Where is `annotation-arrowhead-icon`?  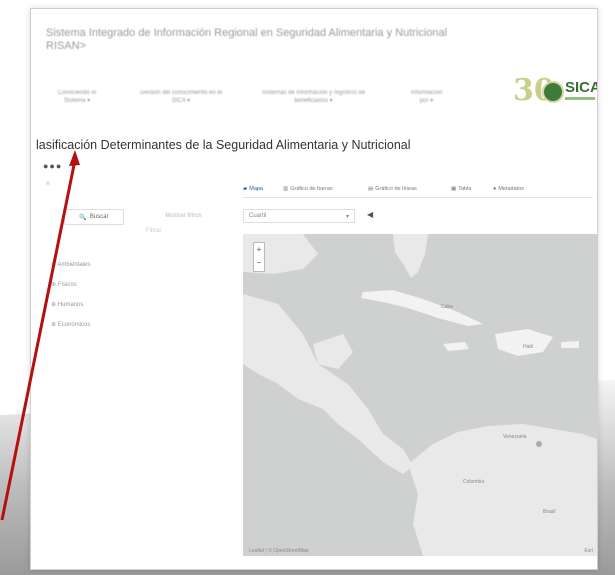
annotation-arrowhead-icon is located at coordinates (74, 158).